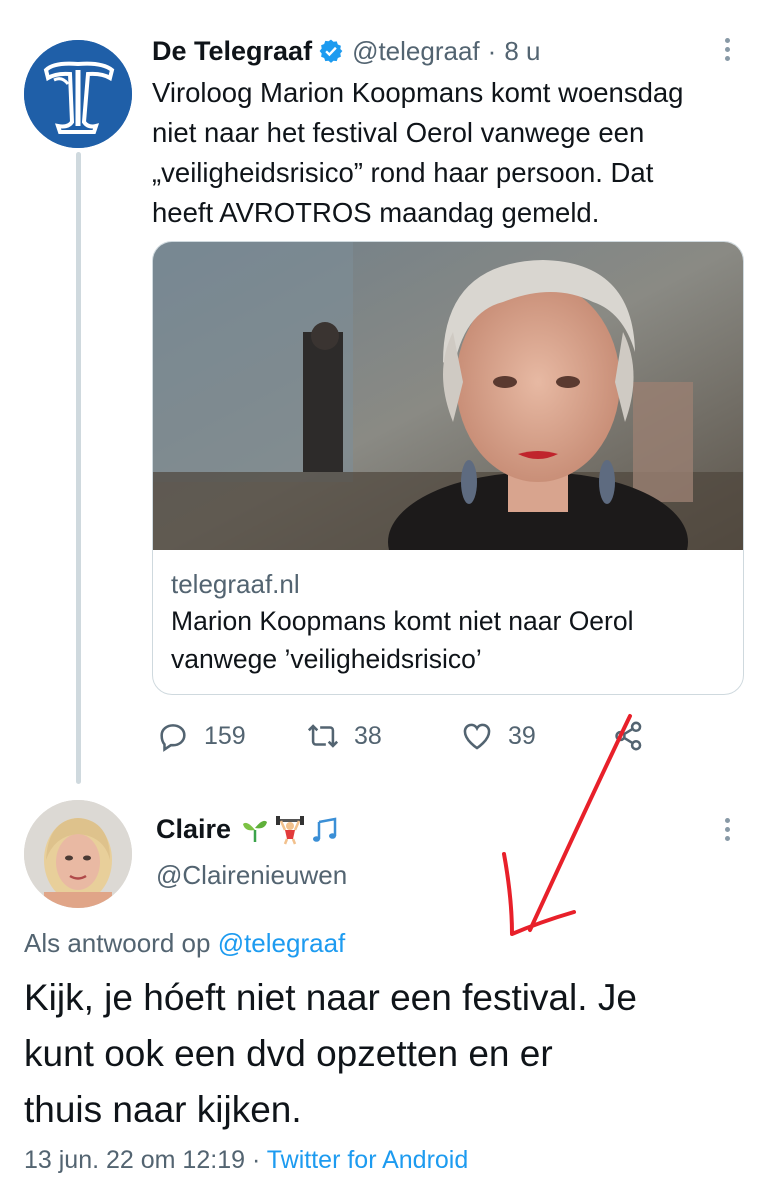 The width and height of the screenshot is (767, 1200). I want to click on card-title-line: vanwege ’veiligheidsrisico’, so click(326, 659).